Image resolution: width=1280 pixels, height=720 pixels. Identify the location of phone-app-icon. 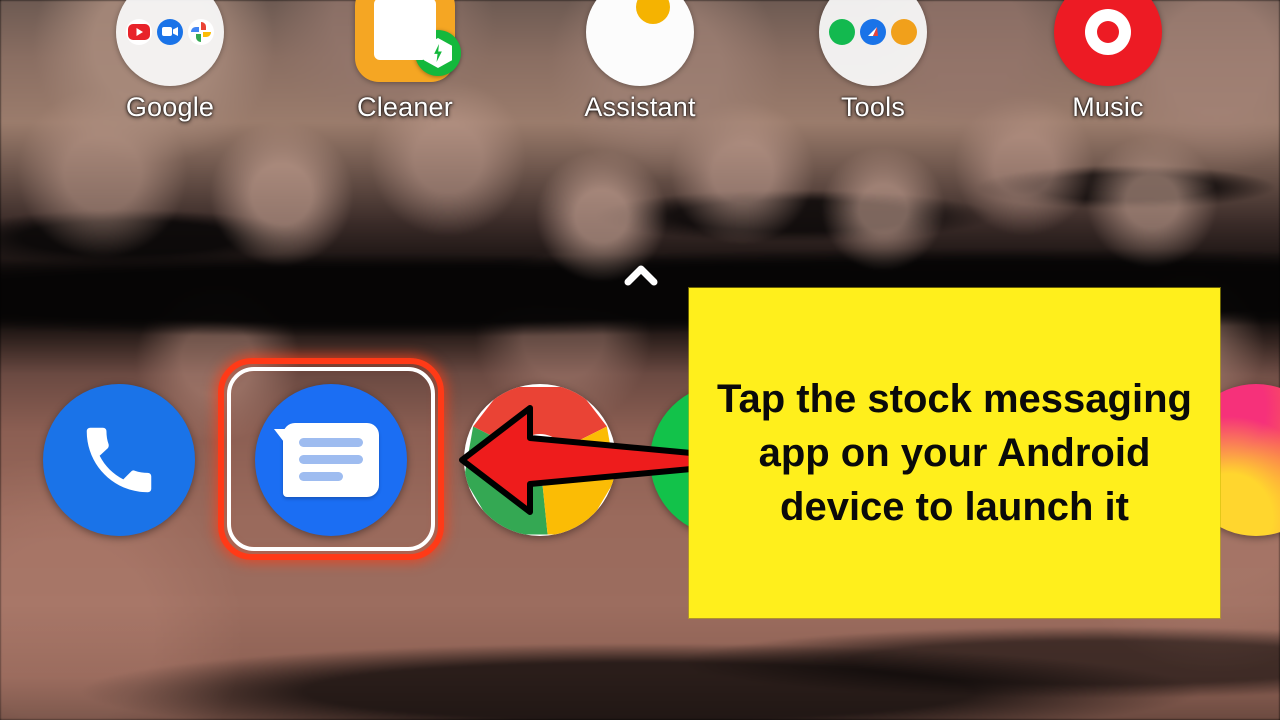
(119, 460).